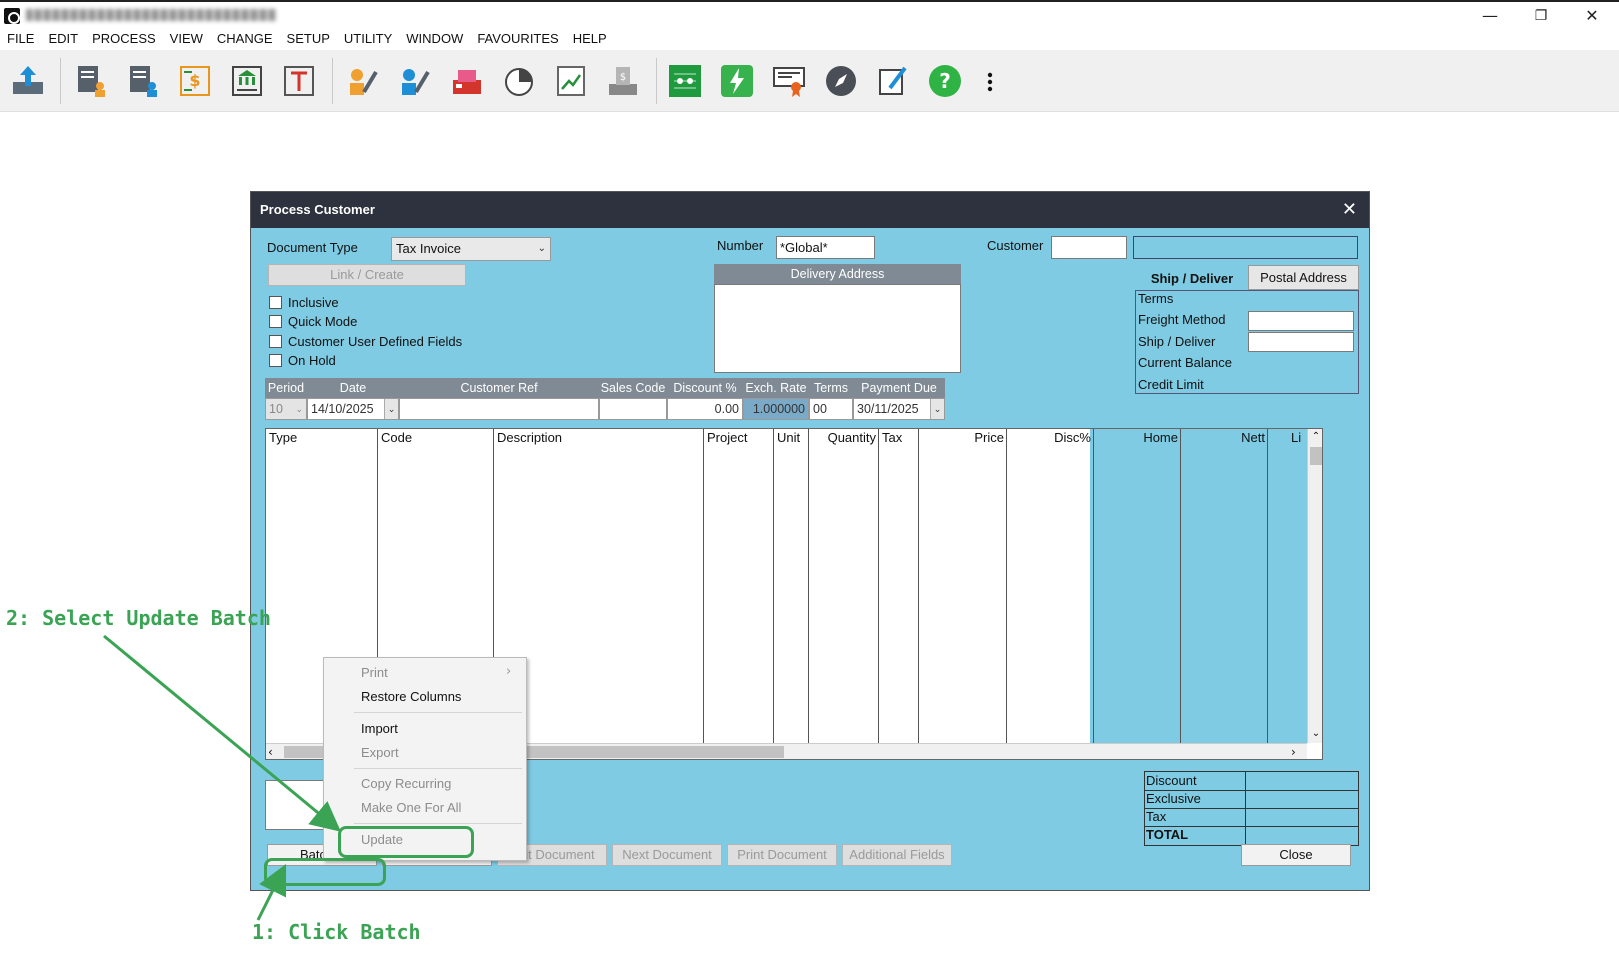 This screenshot has width=1619, height=970. What do you see at coordinates (406, 783) in the screenshot?
I see `menu-item-copy-recurring: Copy Recurring` at bounding box center [406, 783].